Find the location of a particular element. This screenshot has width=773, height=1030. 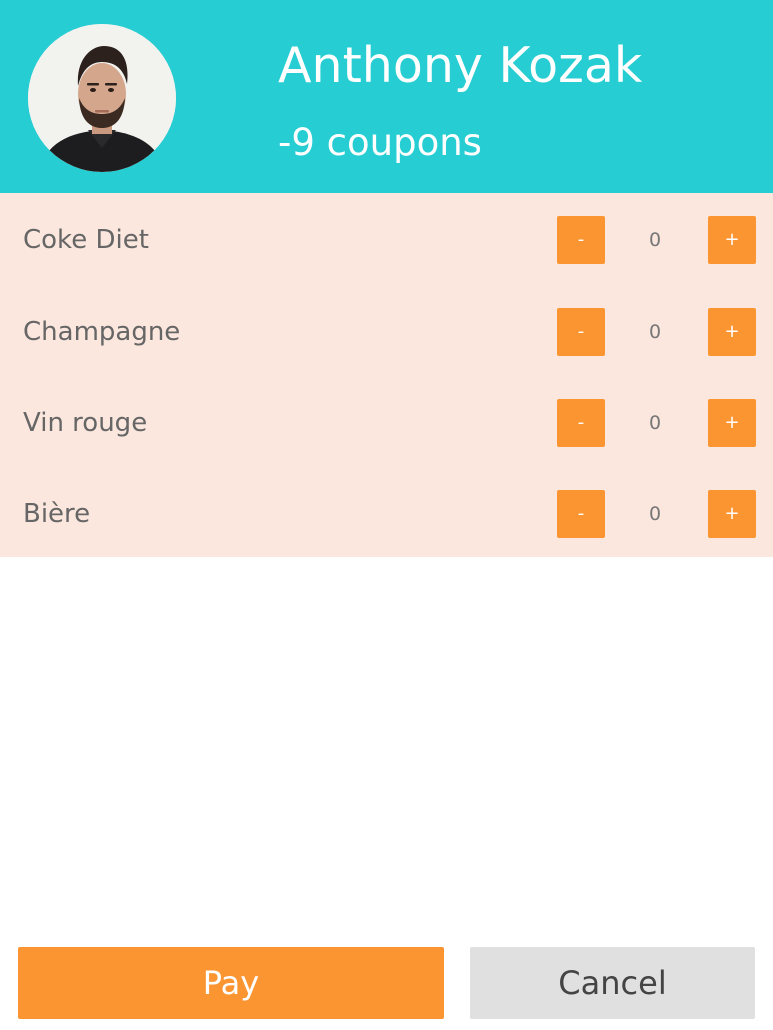

product-row: Bière - 0 + is located at coordinates (386, 513).